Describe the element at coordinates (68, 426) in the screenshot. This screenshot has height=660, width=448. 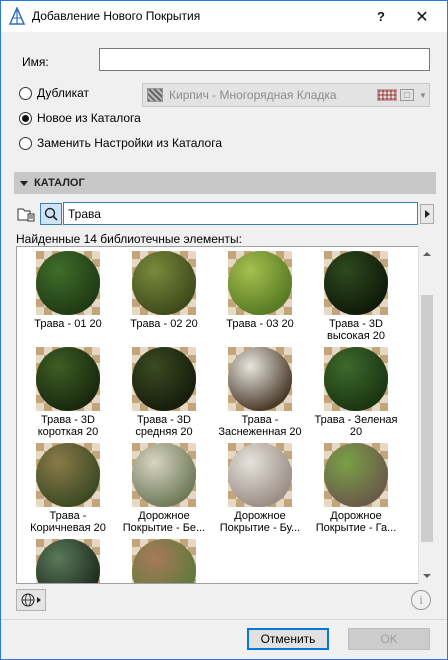
I see `material-label: Трава - 3D короткая 20` at that location.